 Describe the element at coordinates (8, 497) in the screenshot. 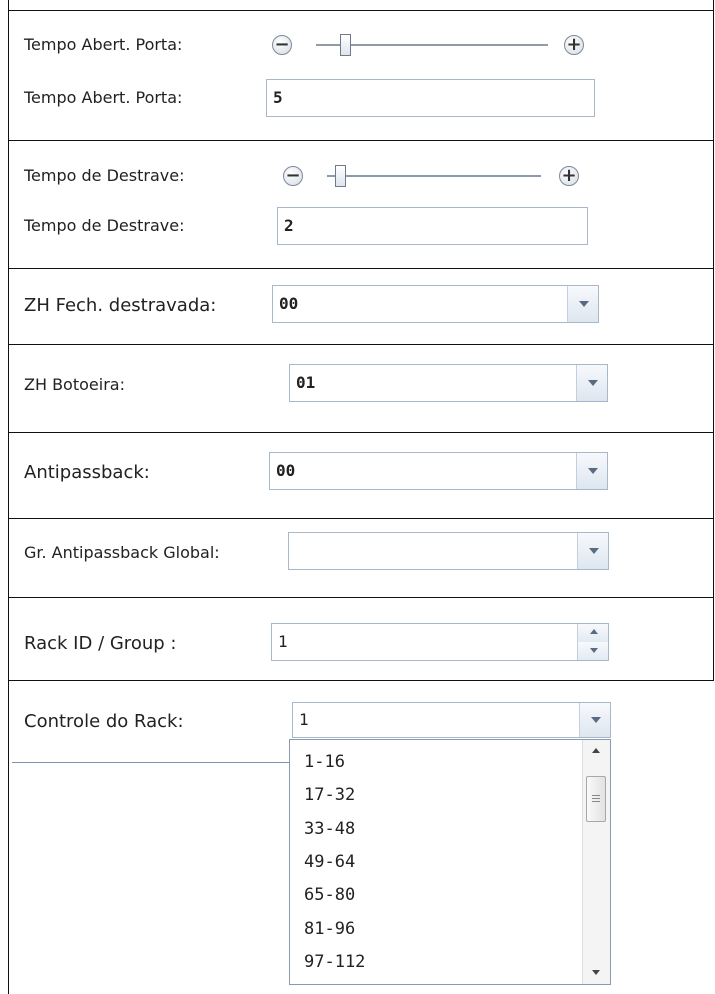

I see `panel-border-left` at that location.